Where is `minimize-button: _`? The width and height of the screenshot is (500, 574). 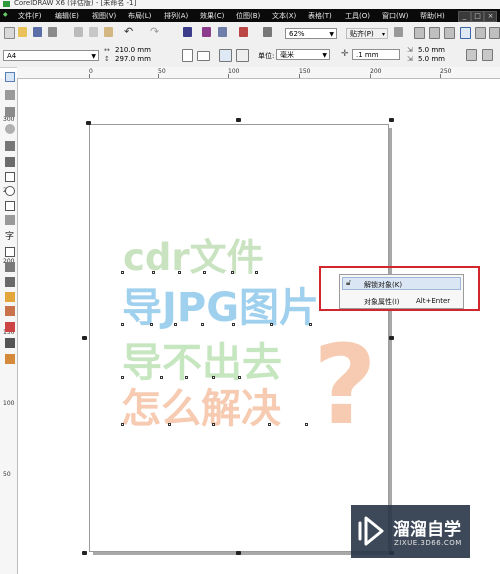
minimize-button: _ is located at coordinates (464, 16).